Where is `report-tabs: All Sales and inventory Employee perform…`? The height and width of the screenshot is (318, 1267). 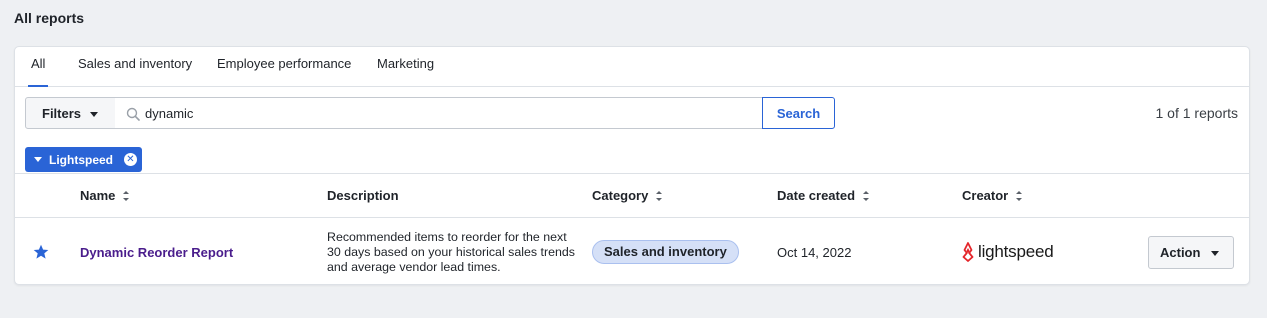 report-tabs: All Sales and inventory Employee perform… is located at coordinates (632, 67).